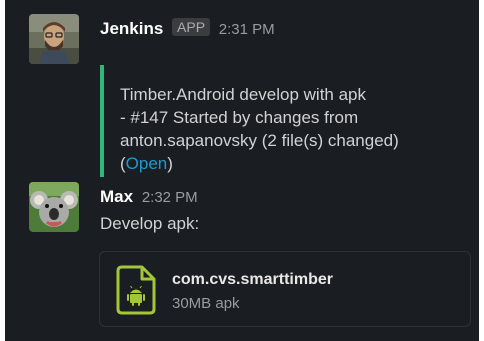  Describe the element at coordinates (280, 163) in the screenshot. I see `attachment-link-line: (Open)` at that location.